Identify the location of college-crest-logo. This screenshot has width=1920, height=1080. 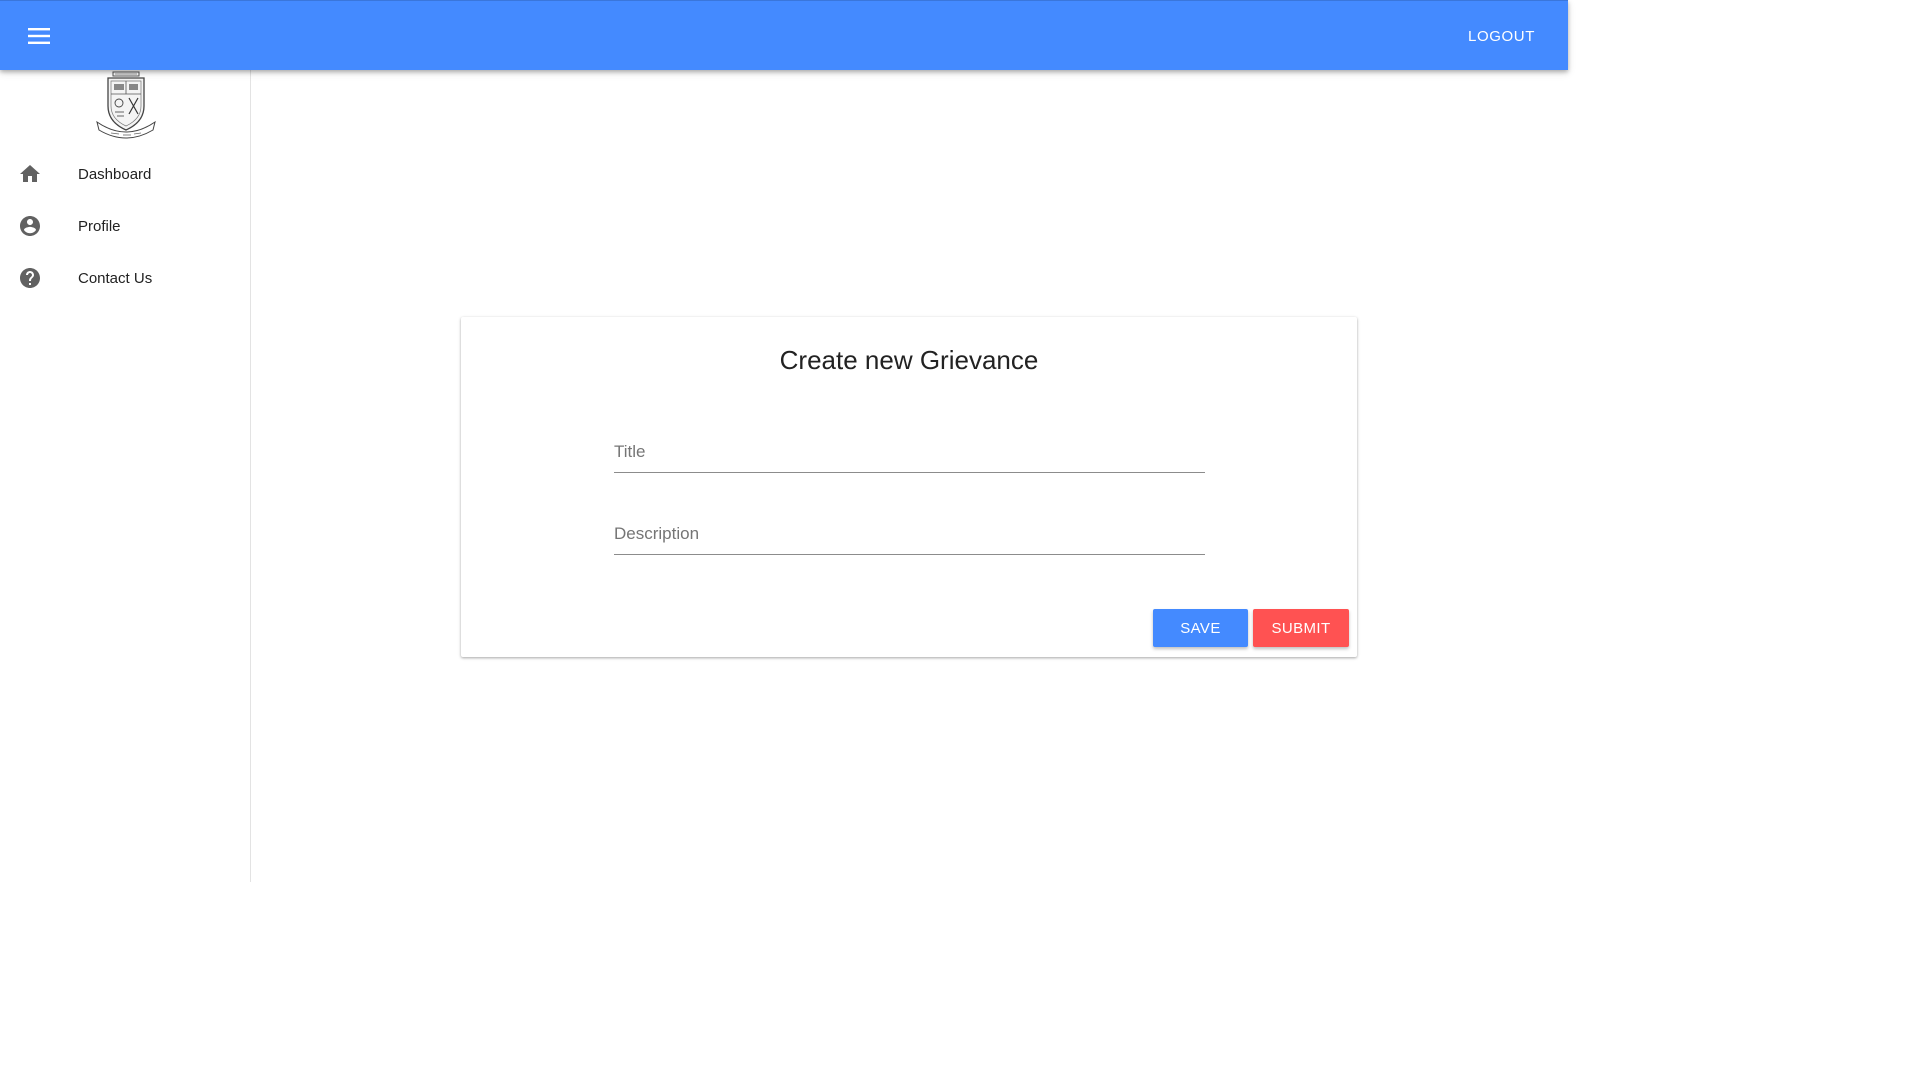
(126, 105).